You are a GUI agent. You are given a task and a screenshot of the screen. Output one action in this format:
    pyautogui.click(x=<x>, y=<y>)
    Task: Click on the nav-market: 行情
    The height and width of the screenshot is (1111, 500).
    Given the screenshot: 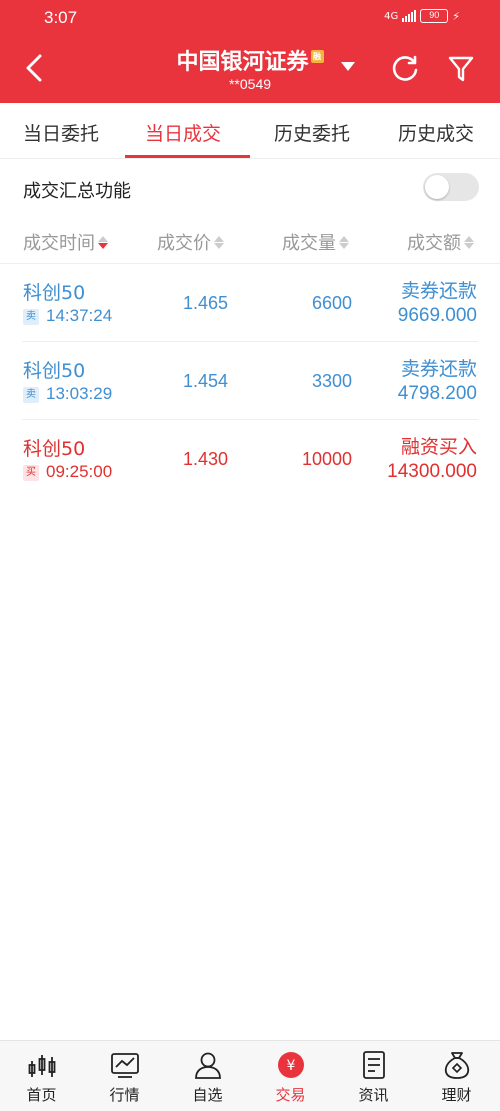 What is the action you would take?
    pyautogui.click(x=124, y=1076)
    